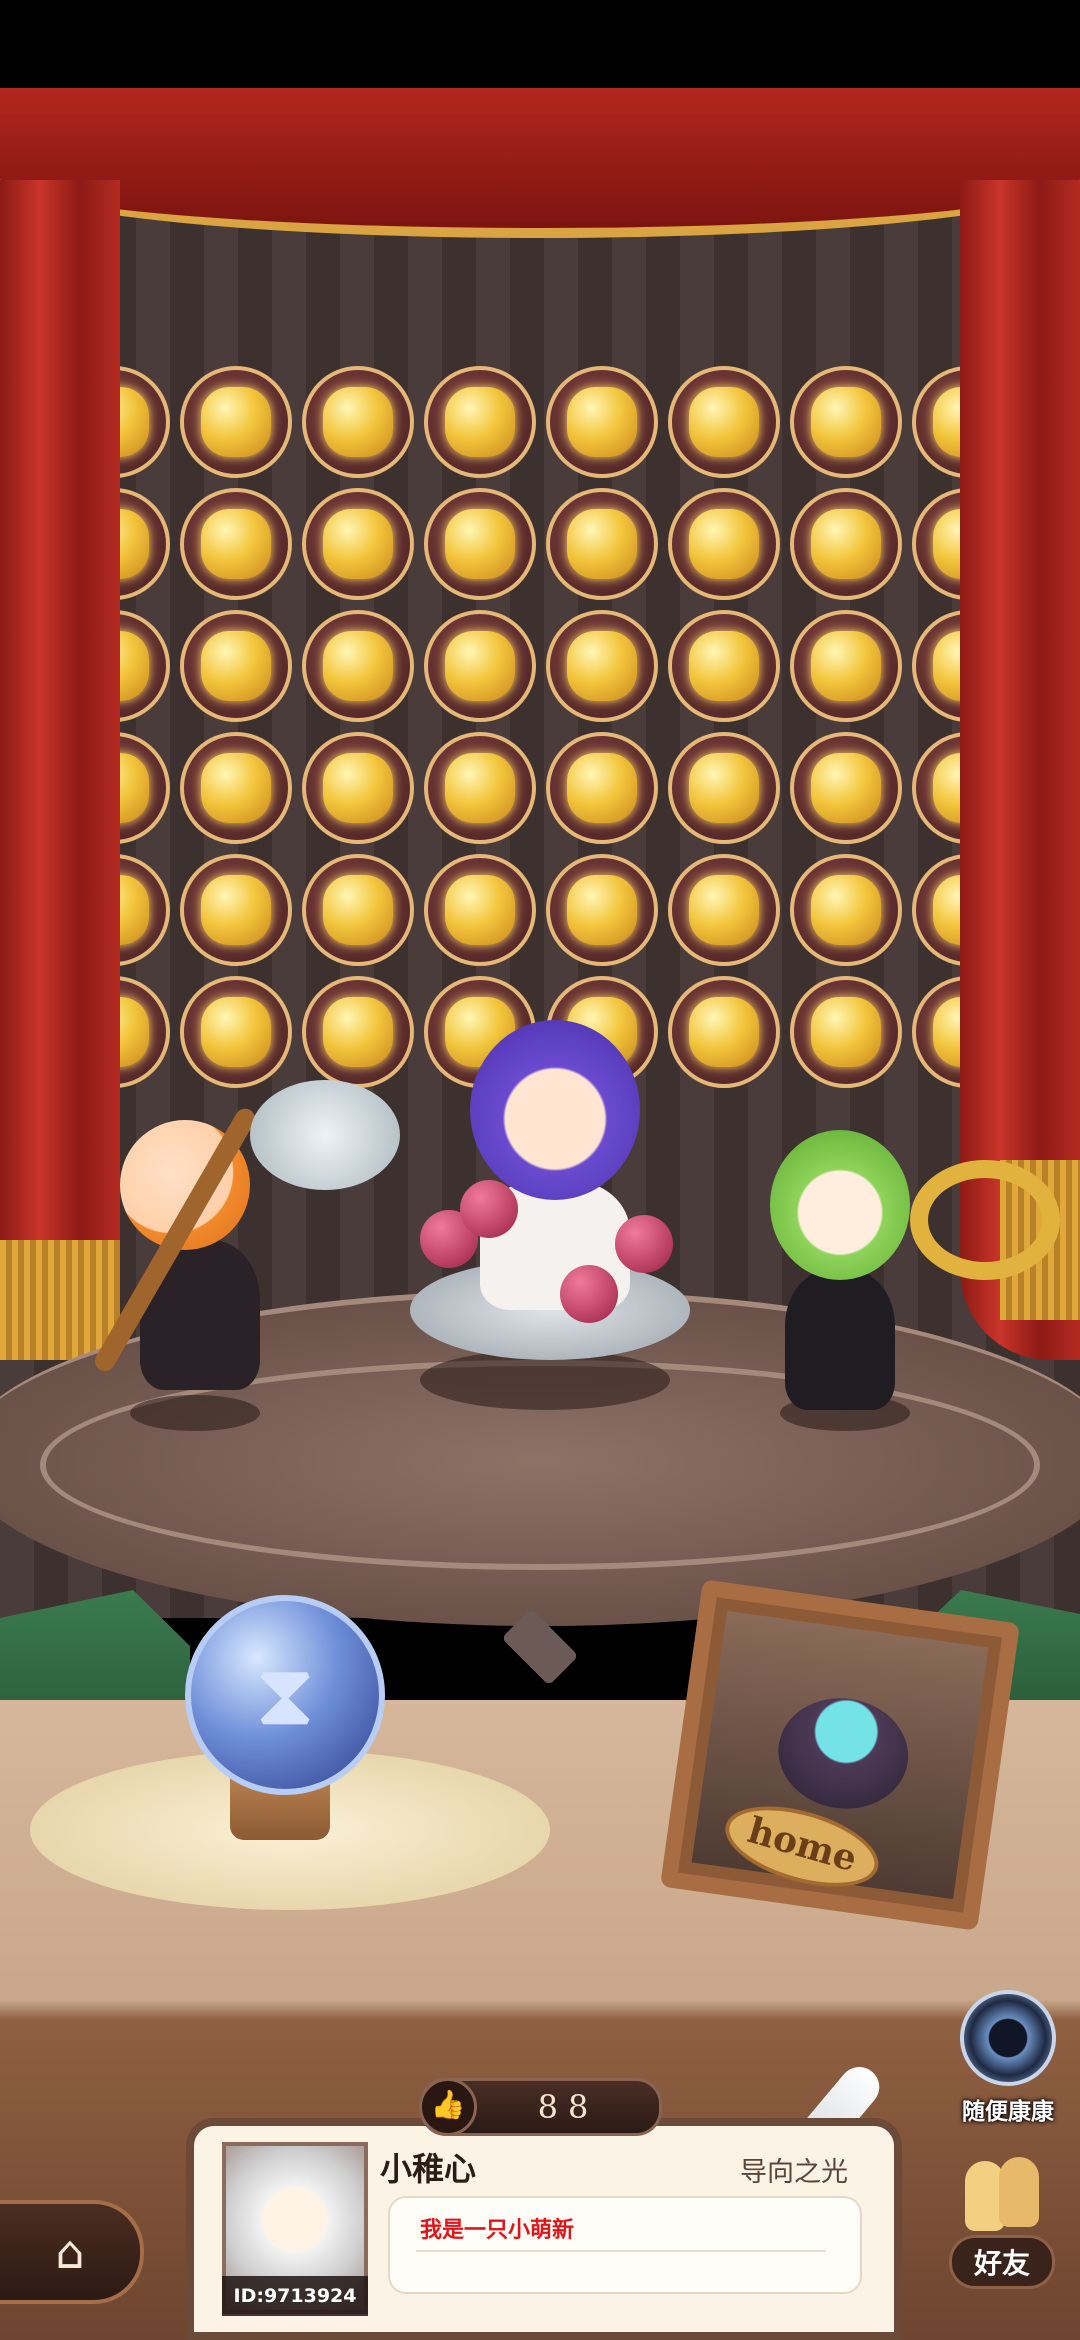 Image resolution: width=1080 pixels, height=2340 pixels. I want to click on status-bar, so click(540, 44).